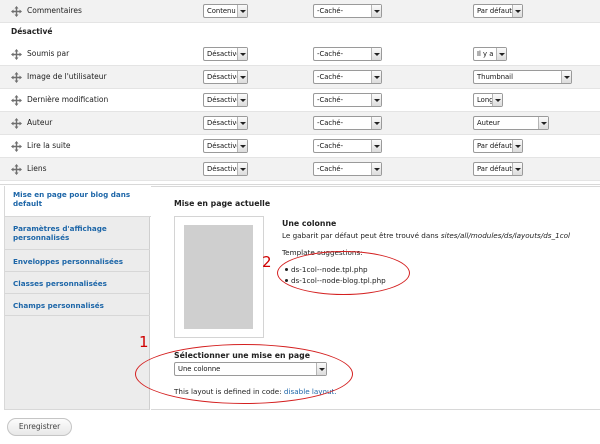 The height and width of the screenshot is (444, 600). What do you see at coordinates (309, 223) in the screenshot?
I see `layout-name: Une colonne` at bounding box center [309, 223].